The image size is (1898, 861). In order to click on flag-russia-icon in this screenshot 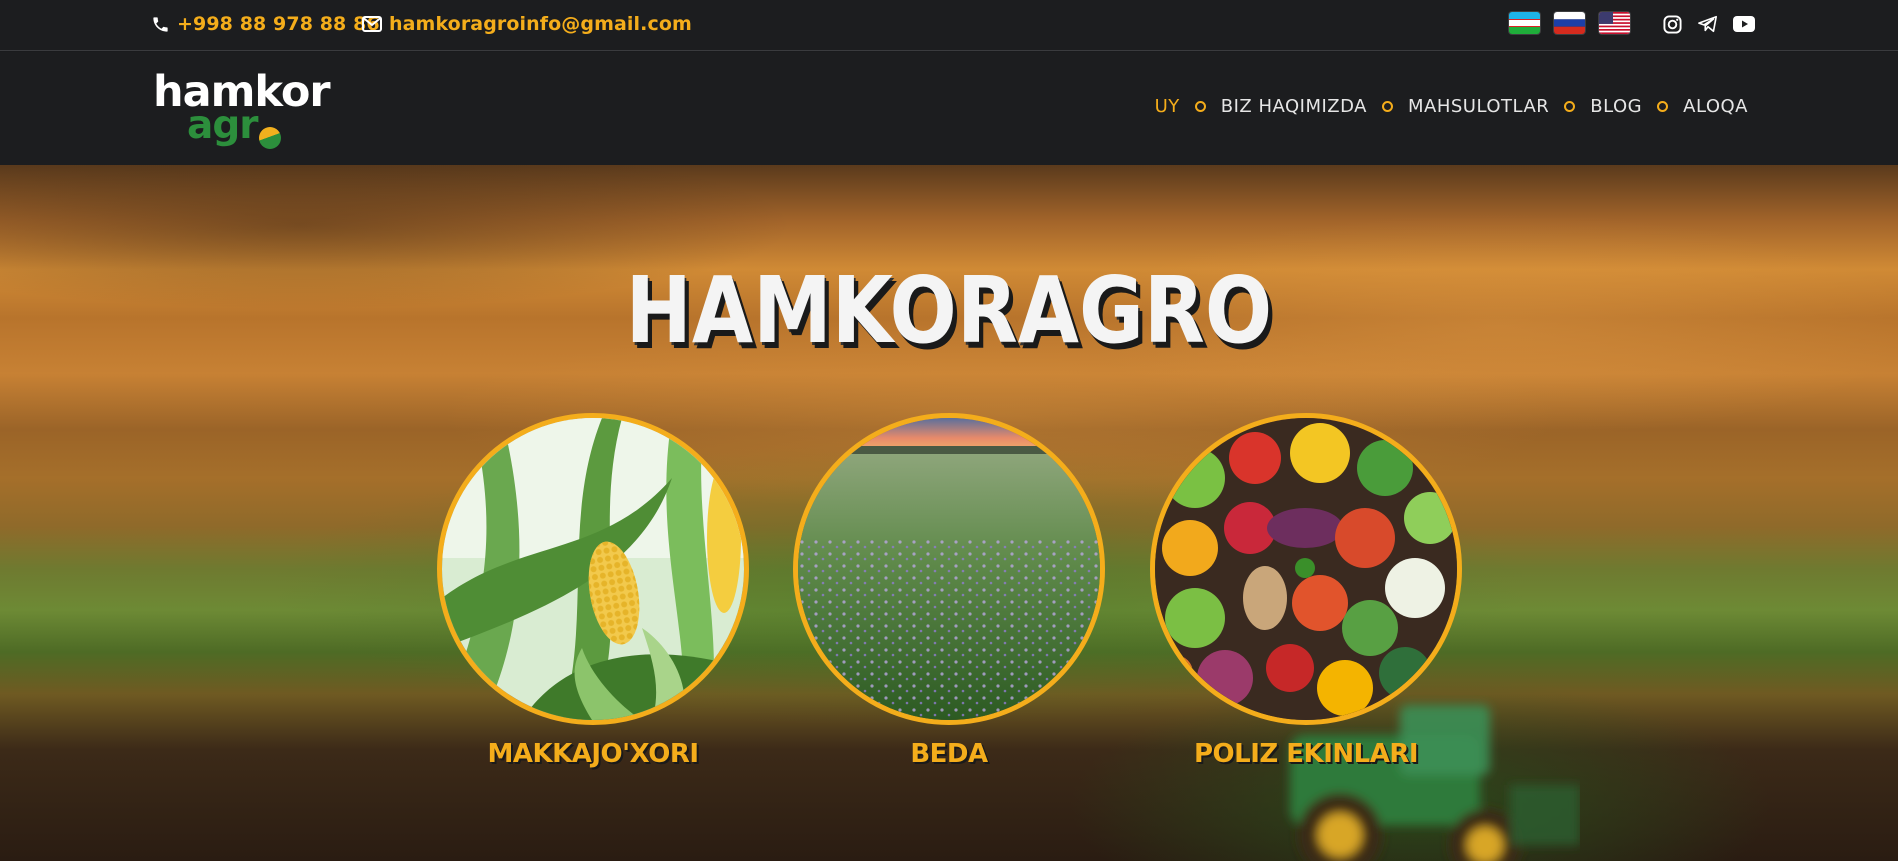, I will do `click(1569, 23)`.